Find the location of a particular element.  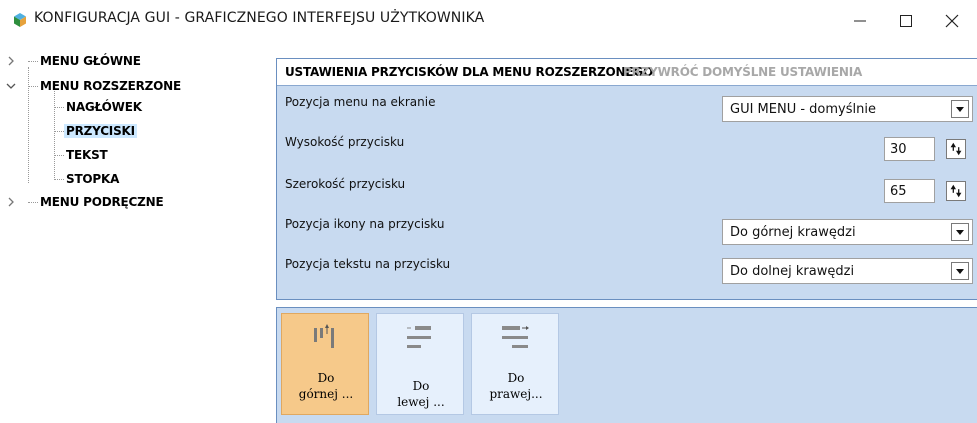

close-button is located at coordinates (952, 21).